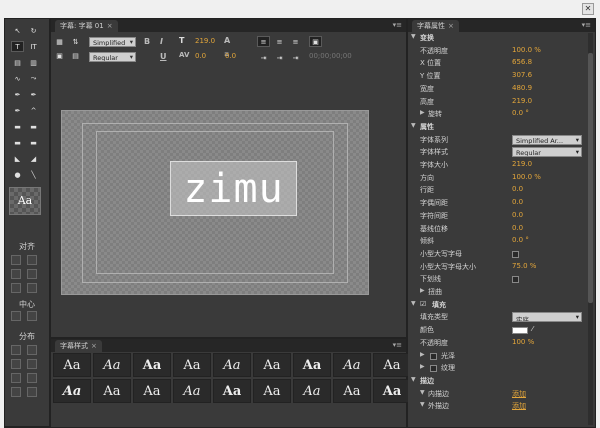  Describe the element at coordinates (32, 316) in the screenshot. I see `center-vertical-icon` at that location.